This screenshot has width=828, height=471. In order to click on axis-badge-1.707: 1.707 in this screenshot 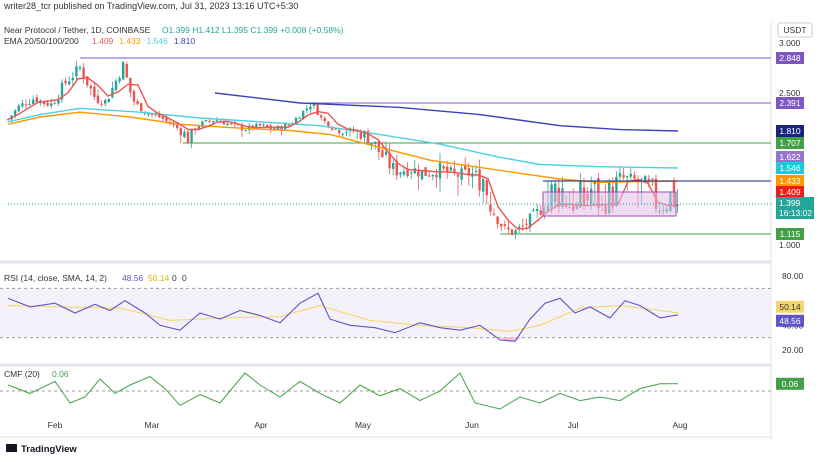, I will do `click(790, 143)`.